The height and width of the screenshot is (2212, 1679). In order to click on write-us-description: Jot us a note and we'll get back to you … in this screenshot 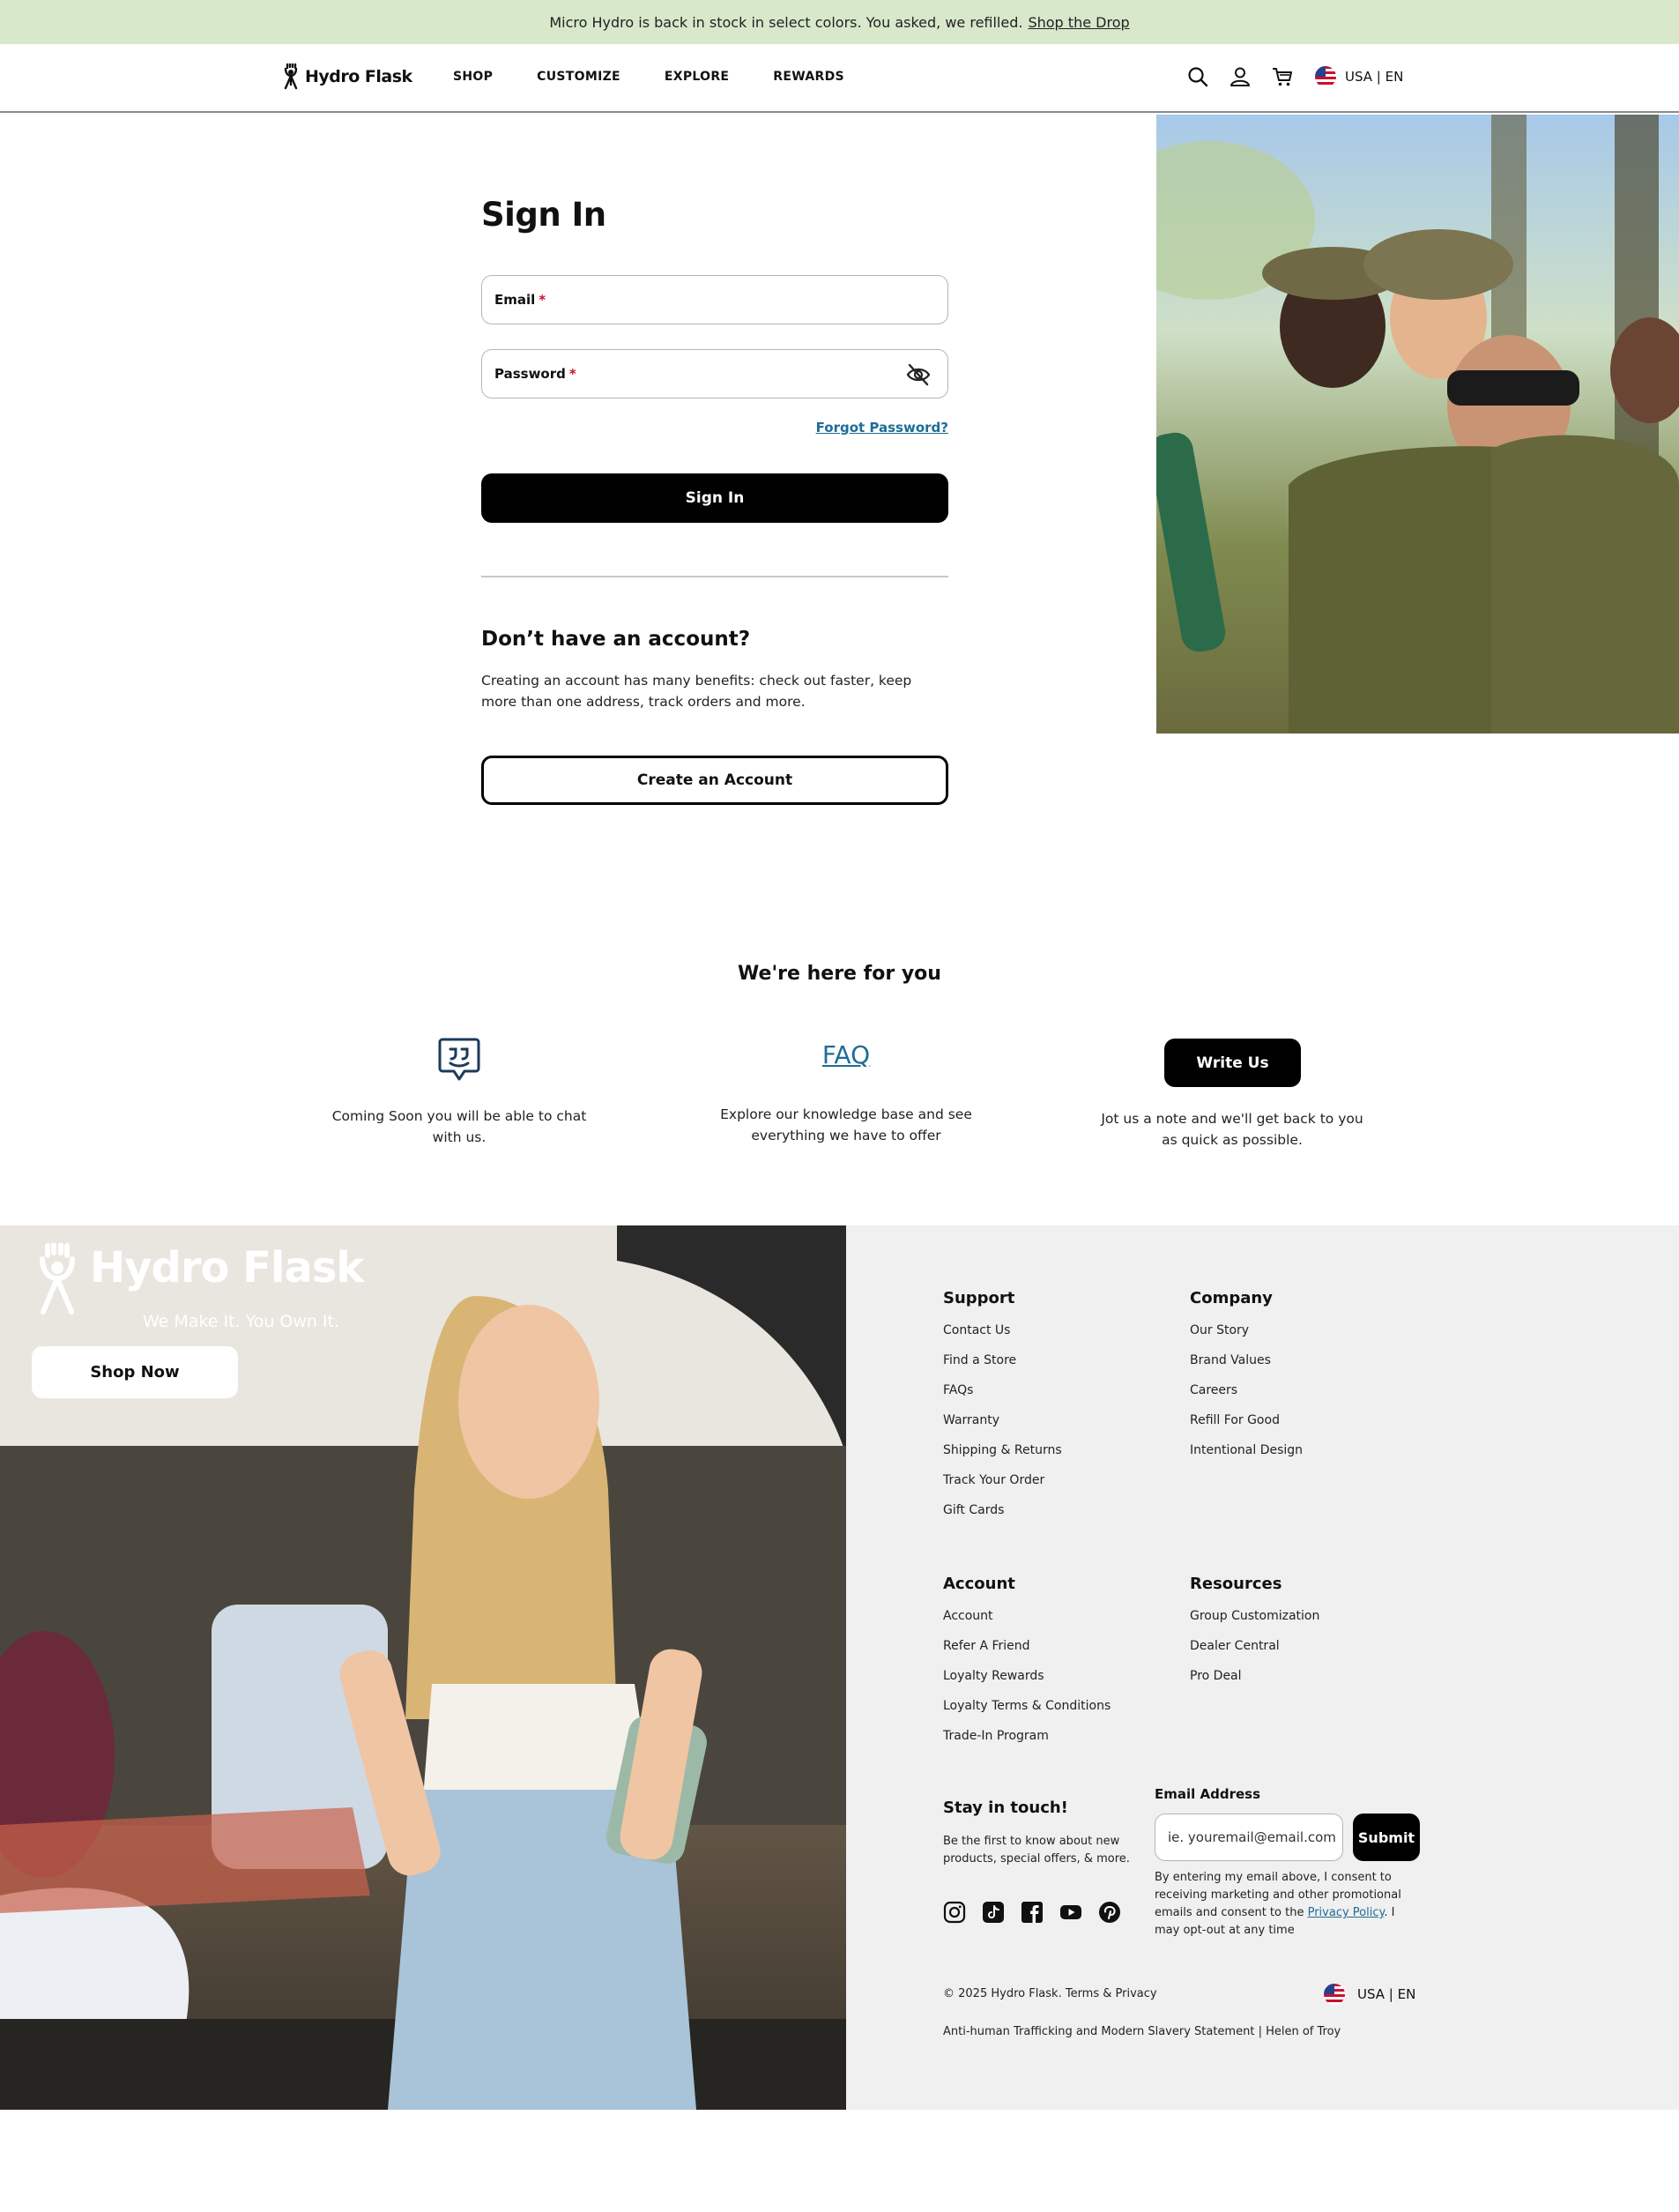, I will do `click(1232, 1129)`.